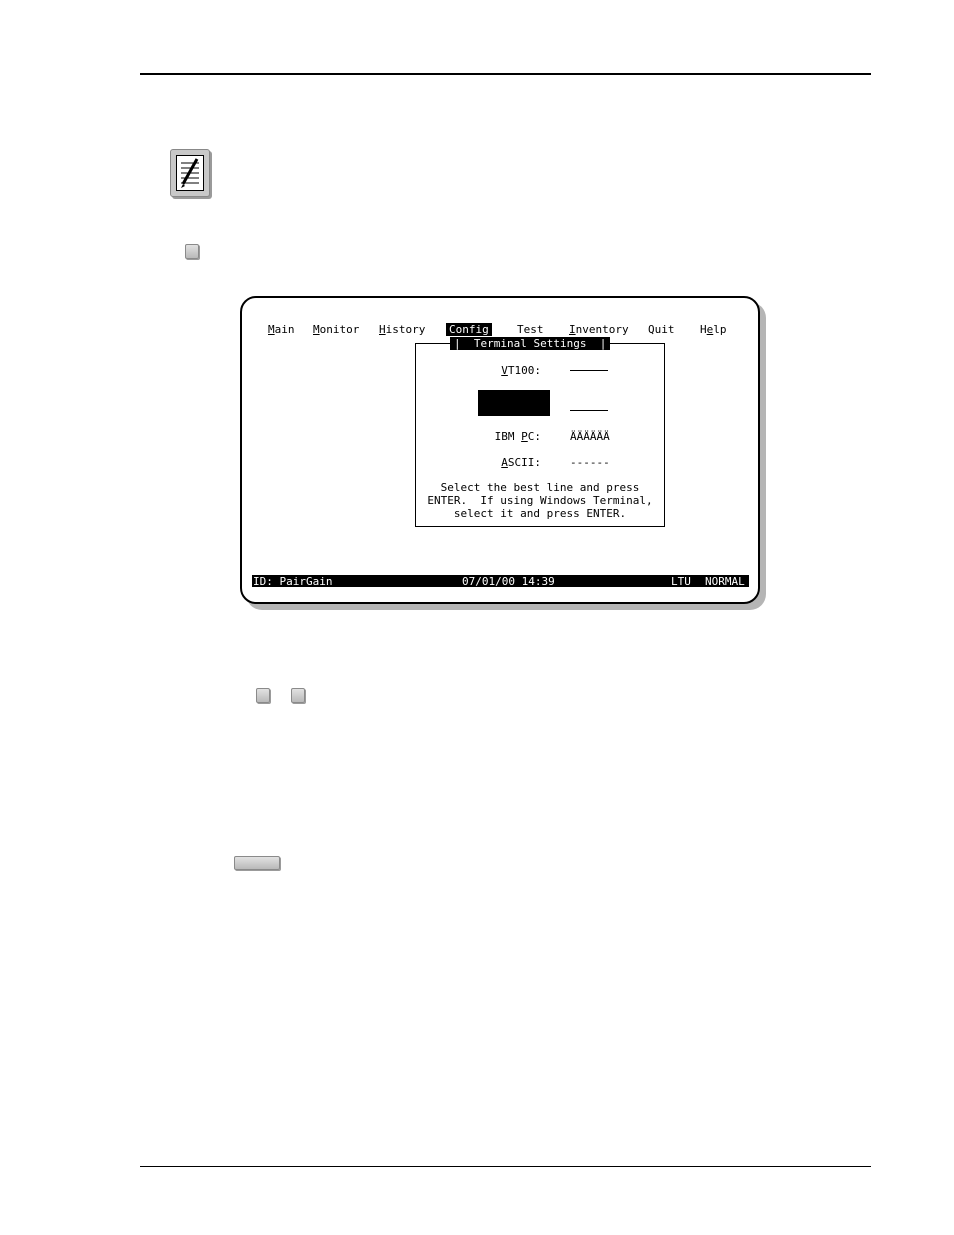 This screenshot has height=1235, width=954. I want to click on menu-item-config: Config, so click(469, 329).